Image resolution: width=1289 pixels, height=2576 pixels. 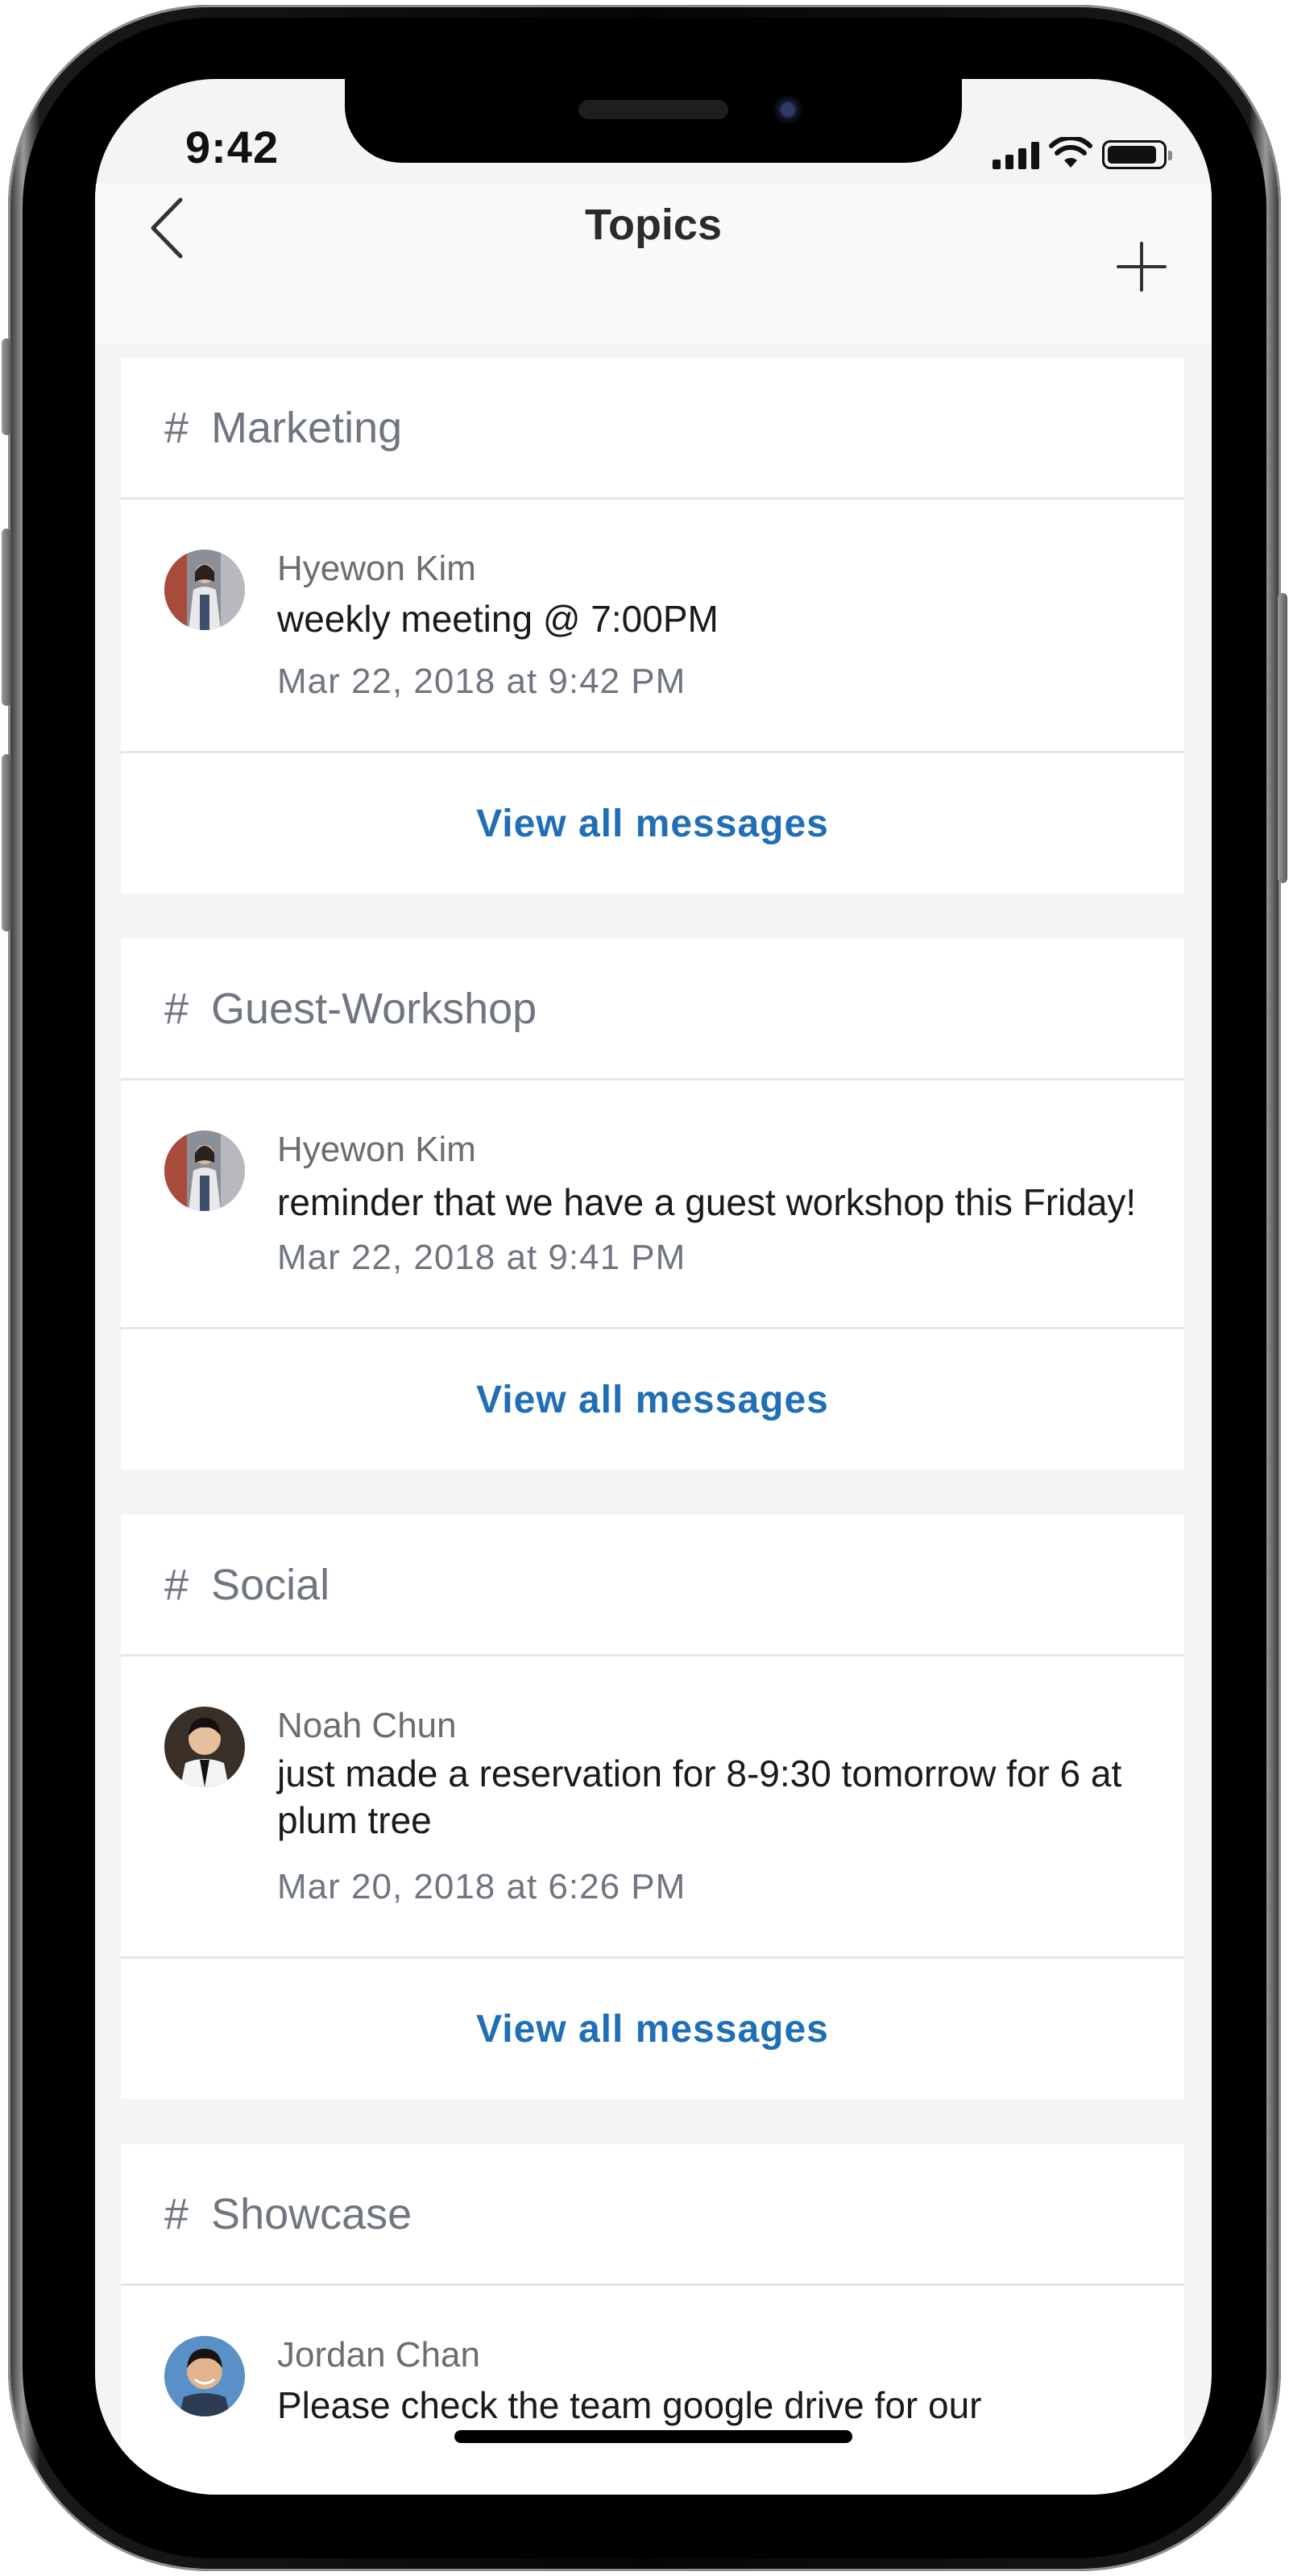 What do you see at coordinates (311, 2213) in the screenshot?
I see `topic-name: Showcase` at bounding box center [311, 2213].